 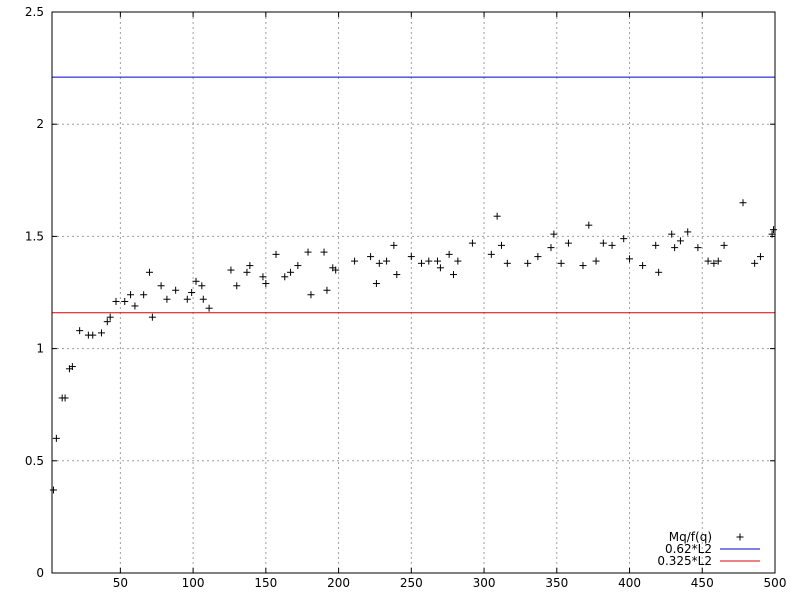 What do you see at coordinates (34, 12) in the screenshot?
I see `y-tick-label: 2.5` at bounding box center [34, 12].